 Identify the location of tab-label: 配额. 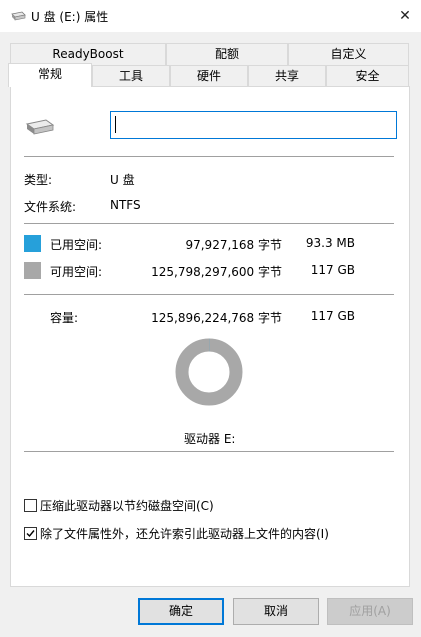
(226, 54).